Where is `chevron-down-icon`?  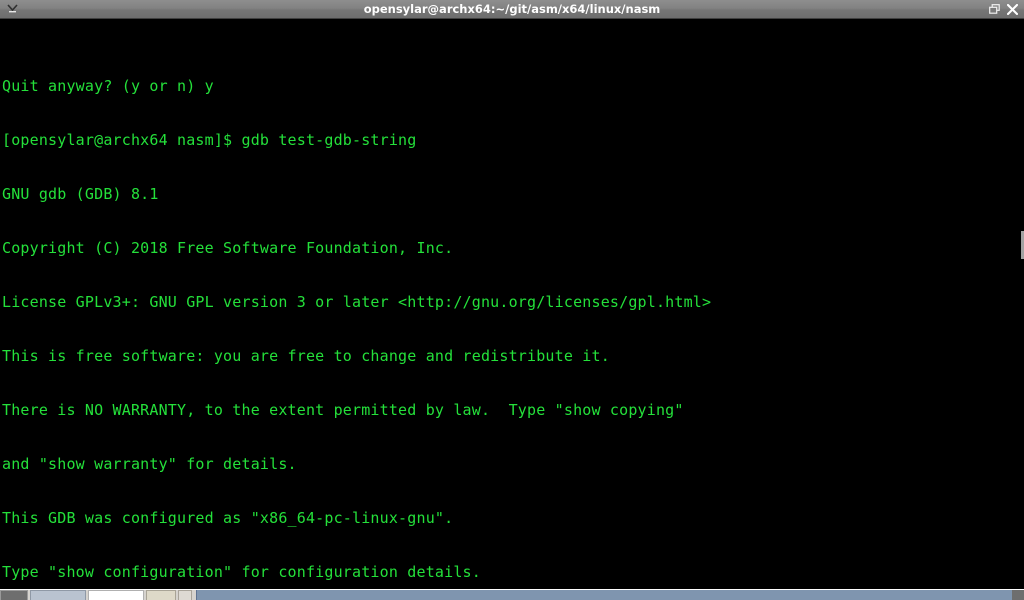 chevron-down-icon is located at coordinates (12, 8).